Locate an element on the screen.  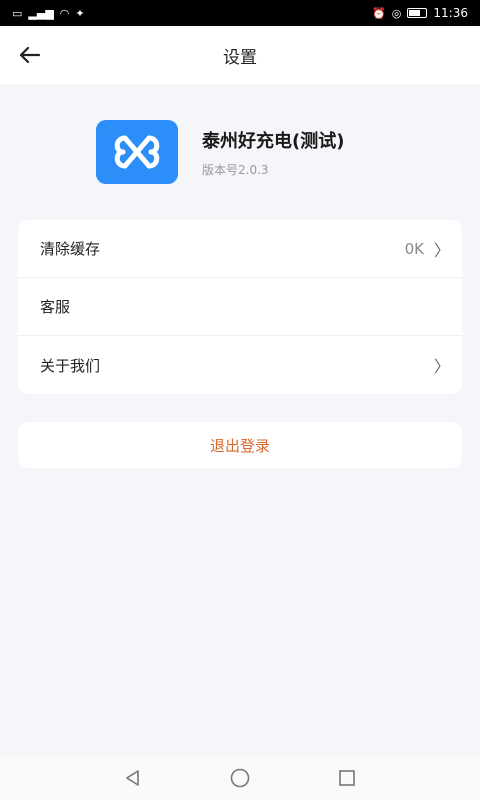
status-bar: ▭ ▂▄▆ ◠ ✦ ⏰ ◎ 11:36 is located at coordinates (240, 13).